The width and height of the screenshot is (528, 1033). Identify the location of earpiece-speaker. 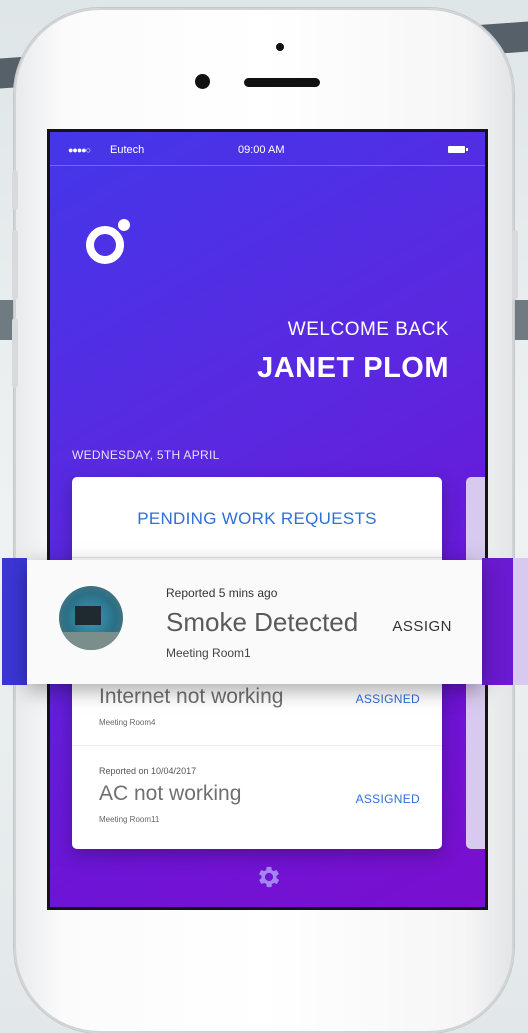
(282, 82).